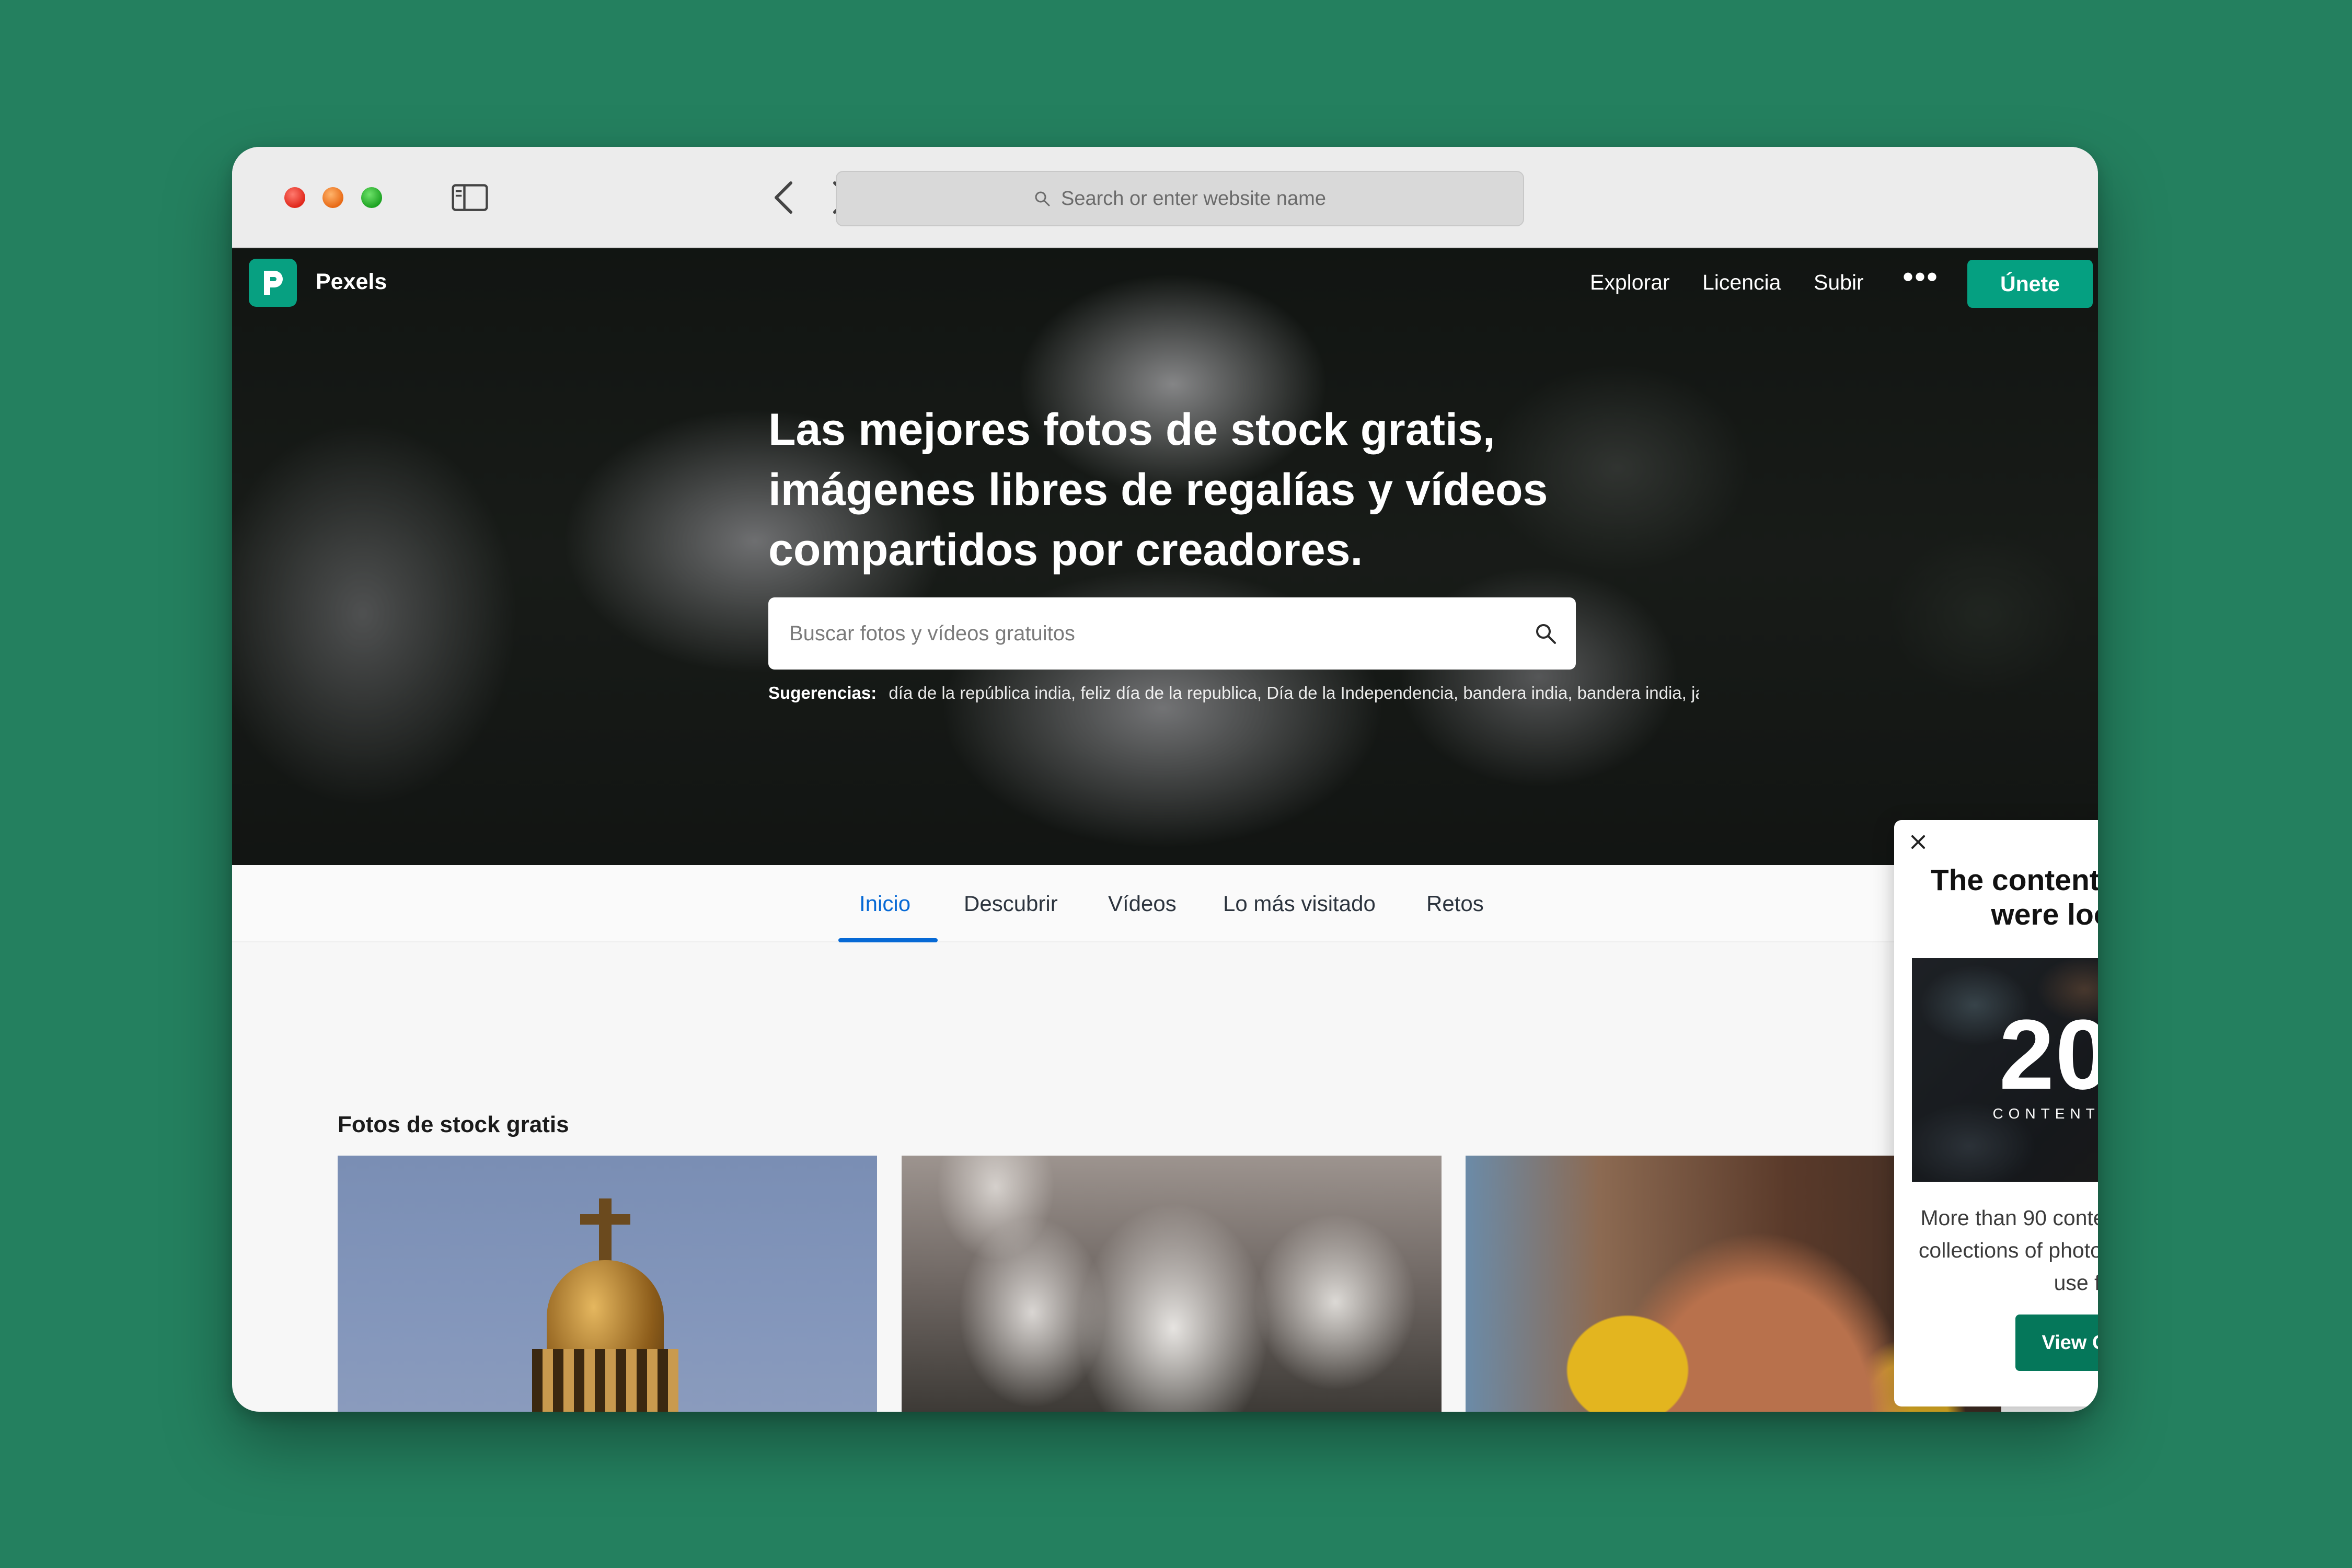  Describe the element at coordinates (2056, 1343) in the screenshot. I see `view-calendar-button: View Calendar` at that location.